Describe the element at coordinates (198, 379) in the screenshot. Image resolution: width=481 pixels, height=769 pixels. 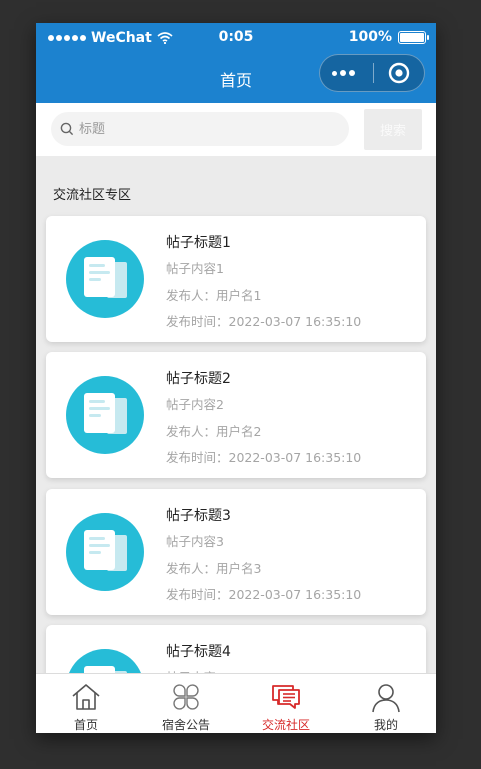
I see `post-title: 帖子标题2` at that location.